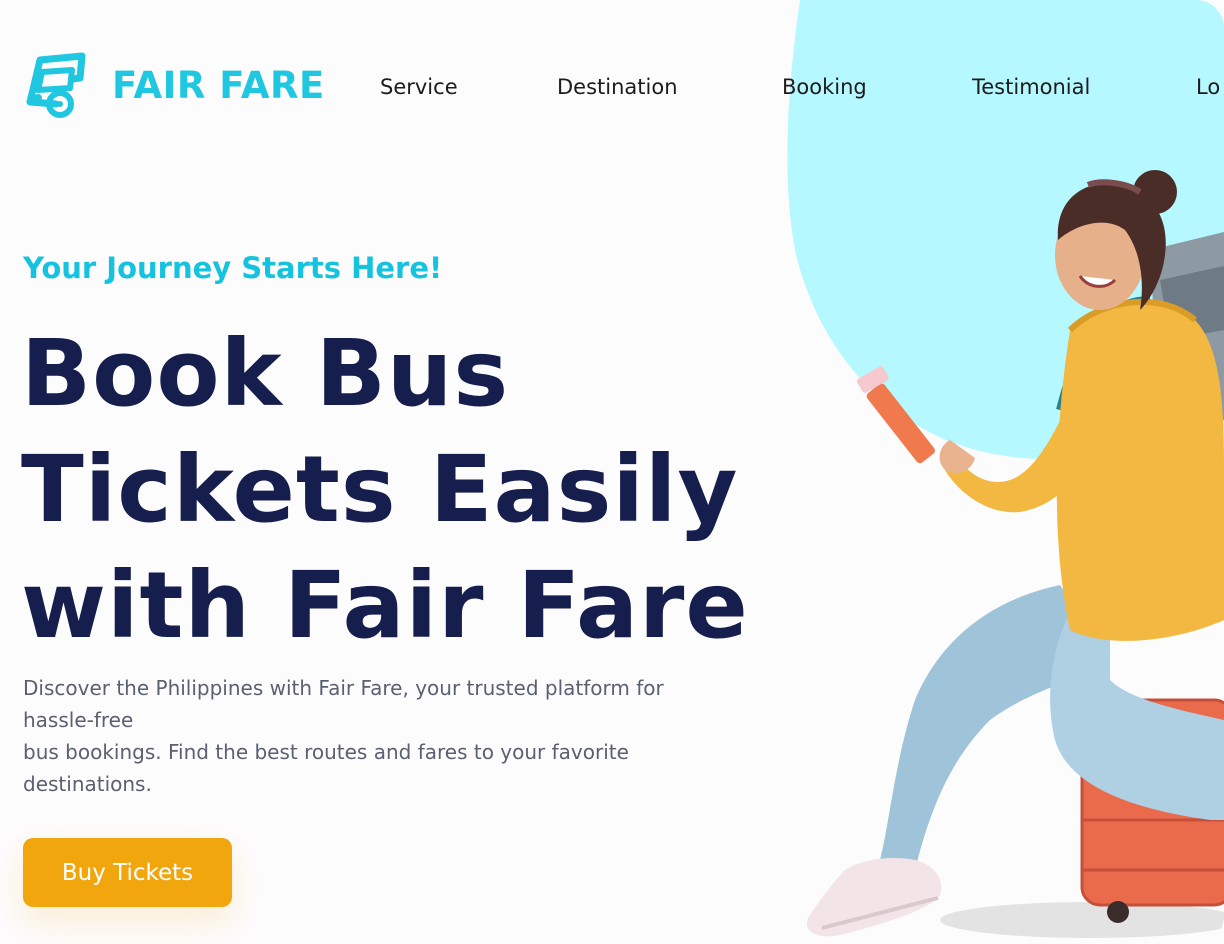 Image resolution: width=1224 pixels, height=944 pixels. Describe the element at coordinates (380, 489) in the screenshot. I see `headline-line: Tickets Easily` at that location.